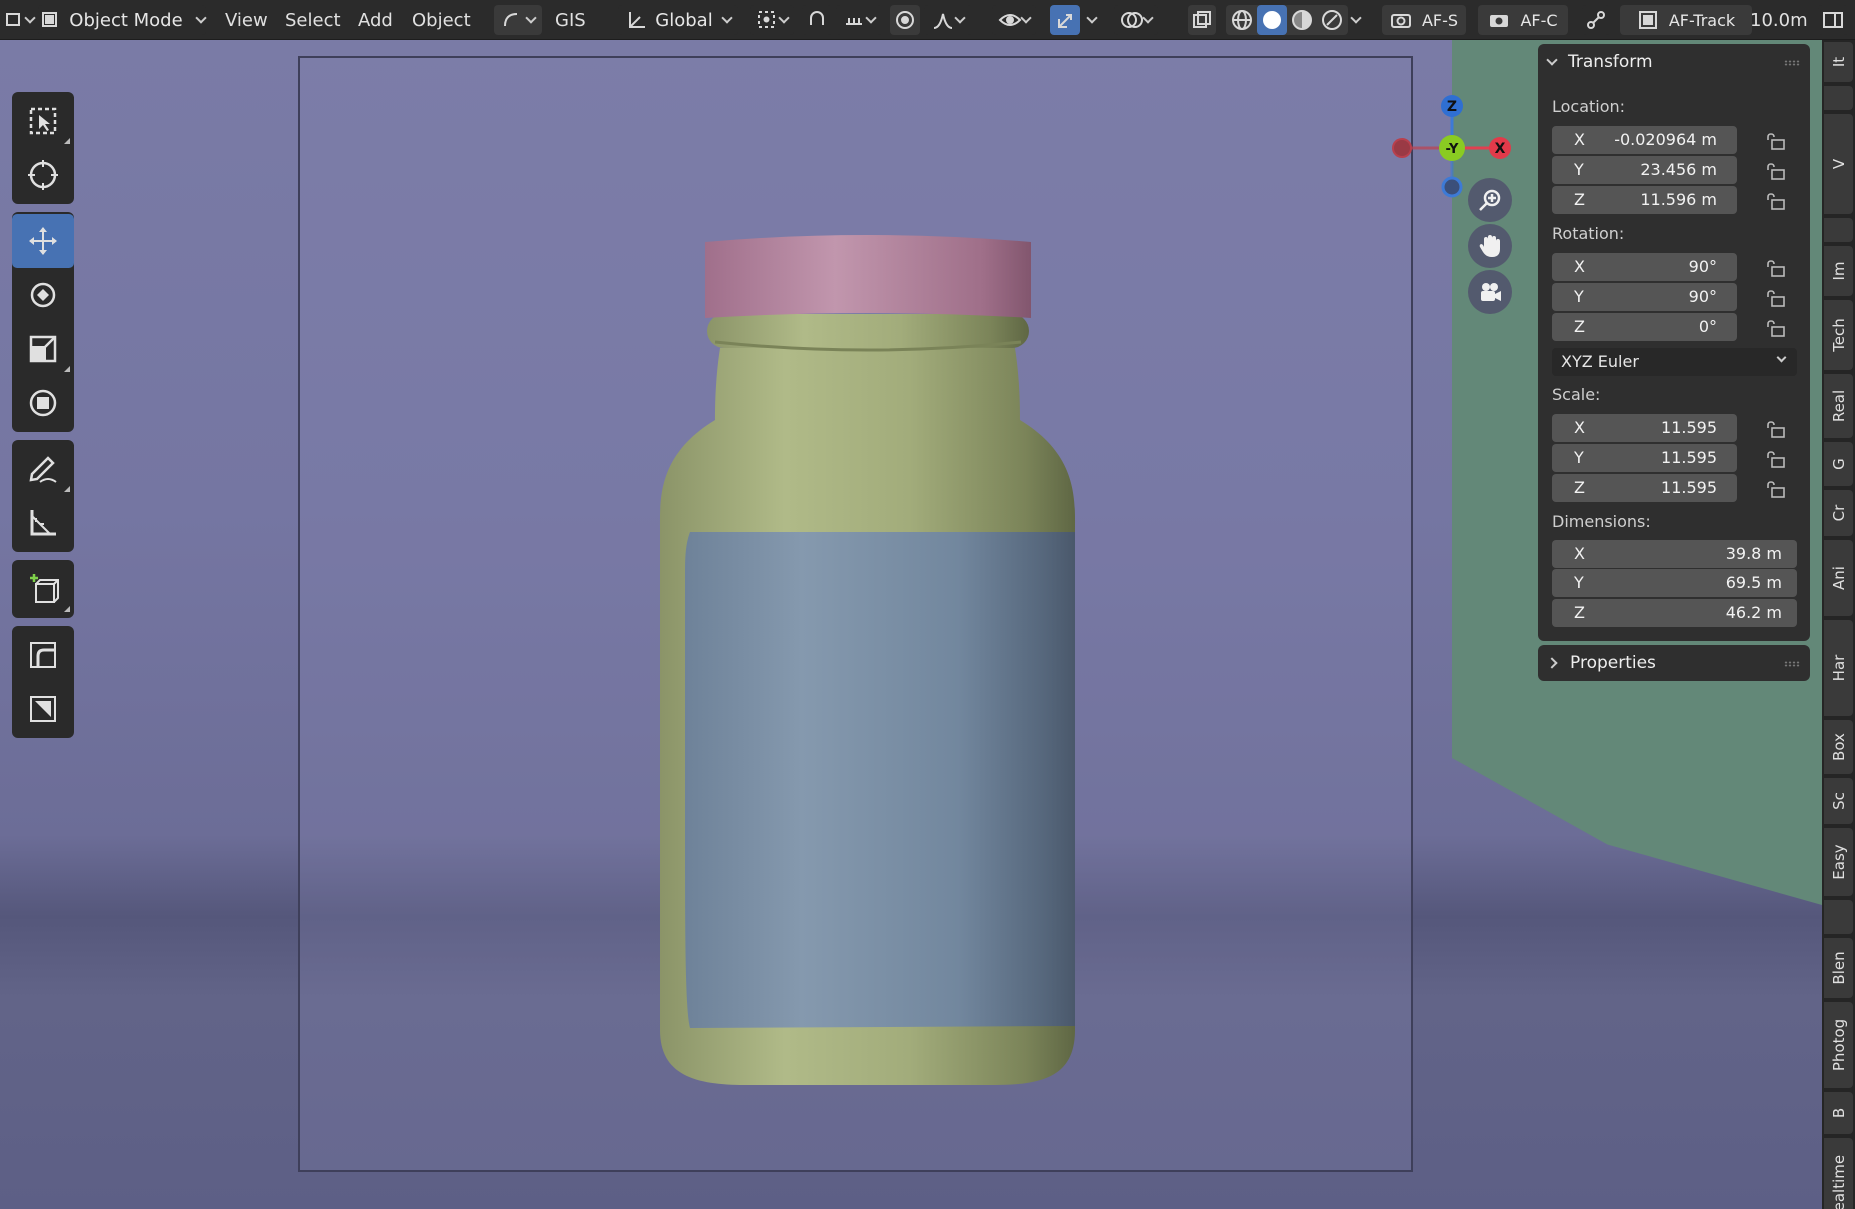  Describe the element at coordinates (948, 20) in the screenshot. I see `falloff-select` at that location.